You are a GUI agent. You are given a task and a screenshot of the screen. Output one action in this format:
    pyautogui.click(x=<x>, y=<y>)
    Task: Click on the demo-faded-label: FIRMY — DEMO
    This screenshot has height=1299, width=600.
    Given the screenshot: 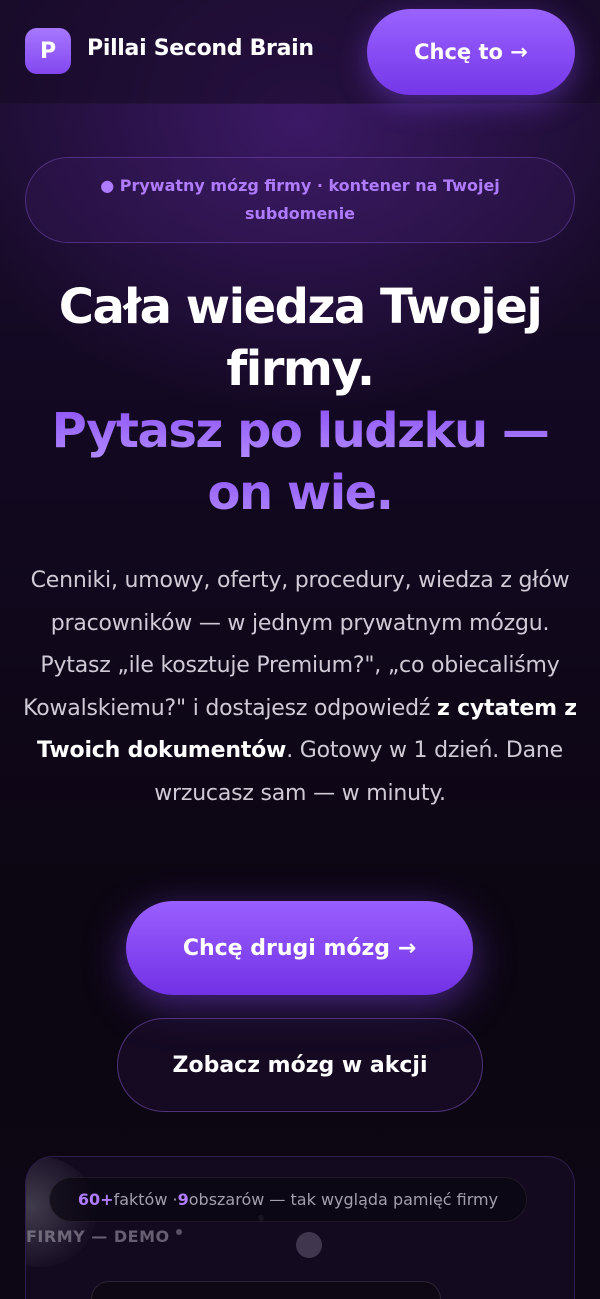 What is the action you would take?
    pyautogui.click(x=98, y=1236)
    